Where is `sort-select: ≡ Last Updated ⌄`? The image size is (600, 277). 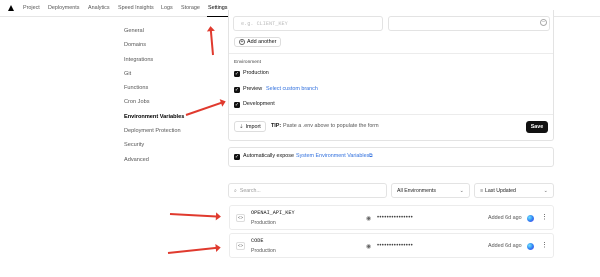
sort-select: ≡ Last Updated ⌄ is located at coordinates (514, 190).